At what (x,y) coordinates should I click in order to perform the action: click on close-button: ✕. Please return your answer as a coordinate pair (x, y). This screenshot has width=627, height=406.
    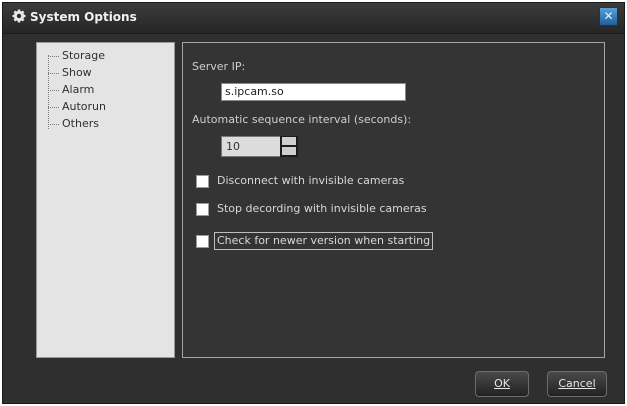
    Looking at the image, I should click on (608, 16).